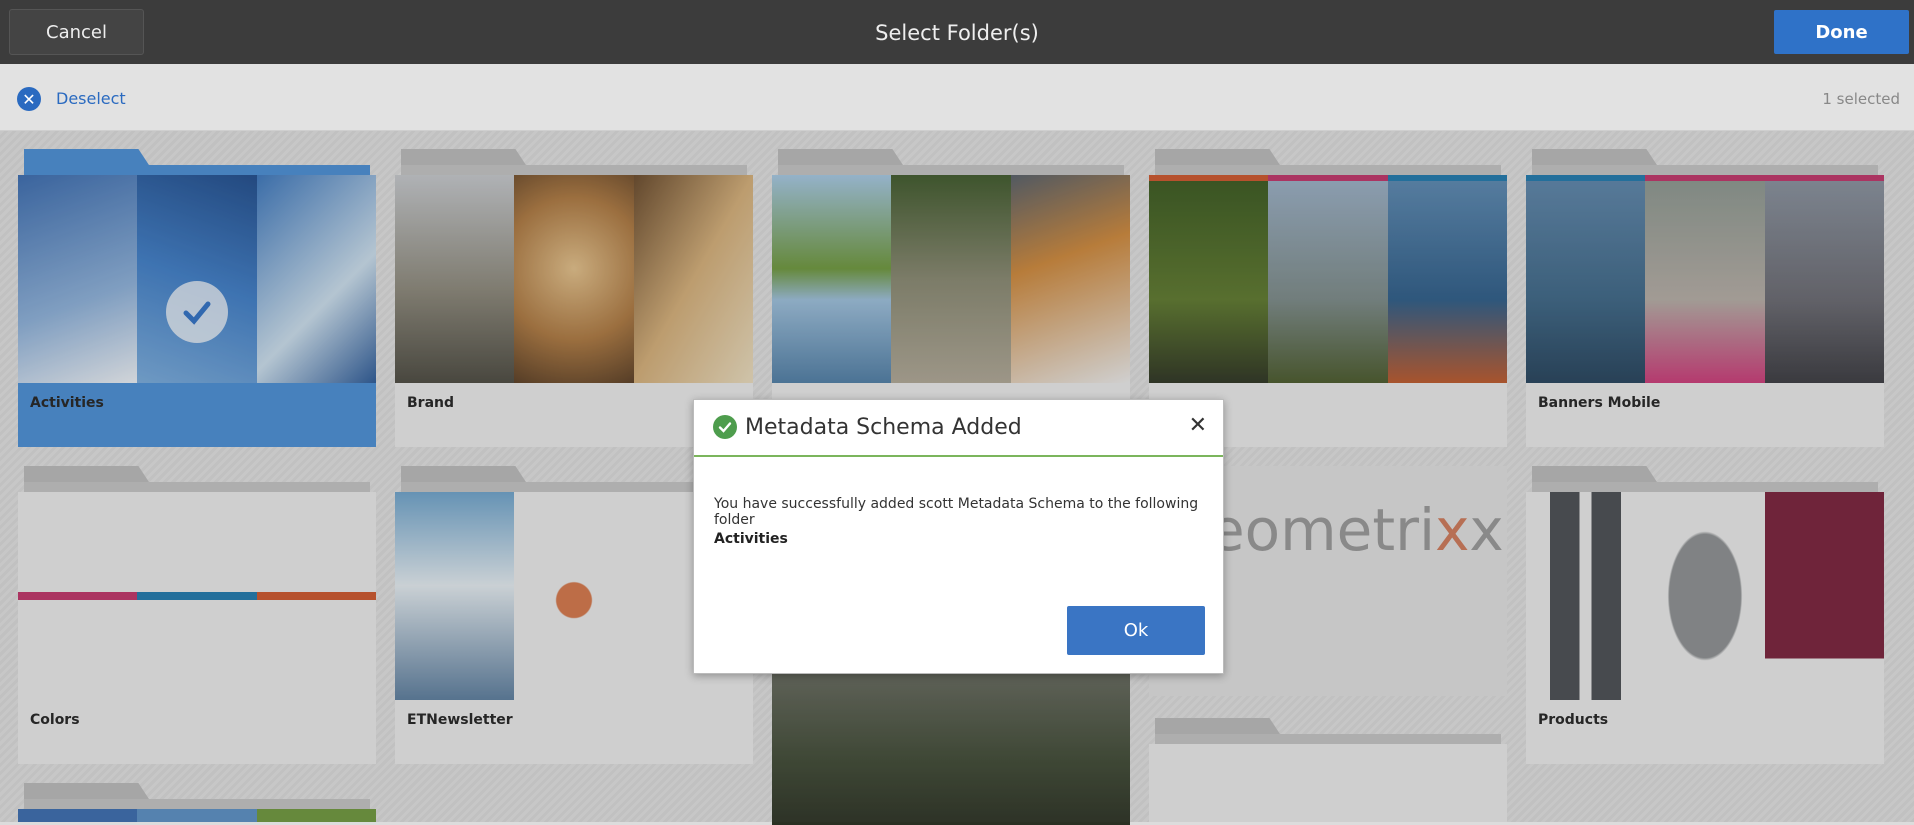  Describe the element at coordinates (1841, 32) in the screenshot. I see `done-button: Done` at that location.